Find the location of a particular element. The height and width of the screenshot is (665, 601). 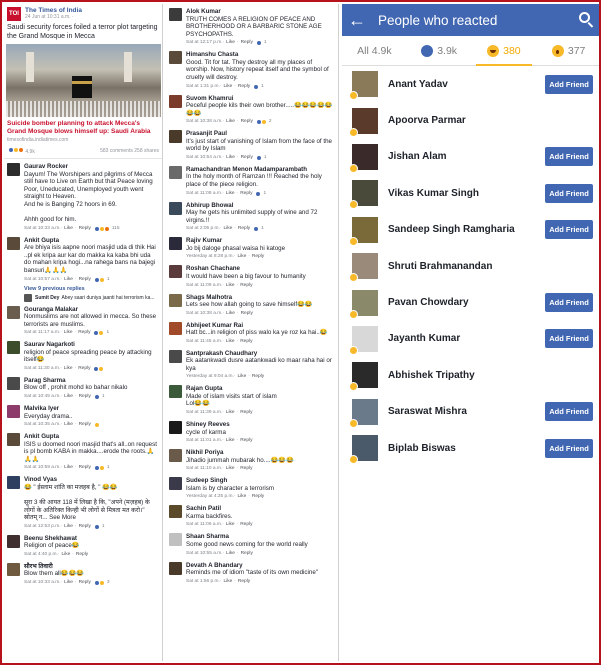

comment-time: Sat at 12:17 p.m. is located at coordinates (204, 43).